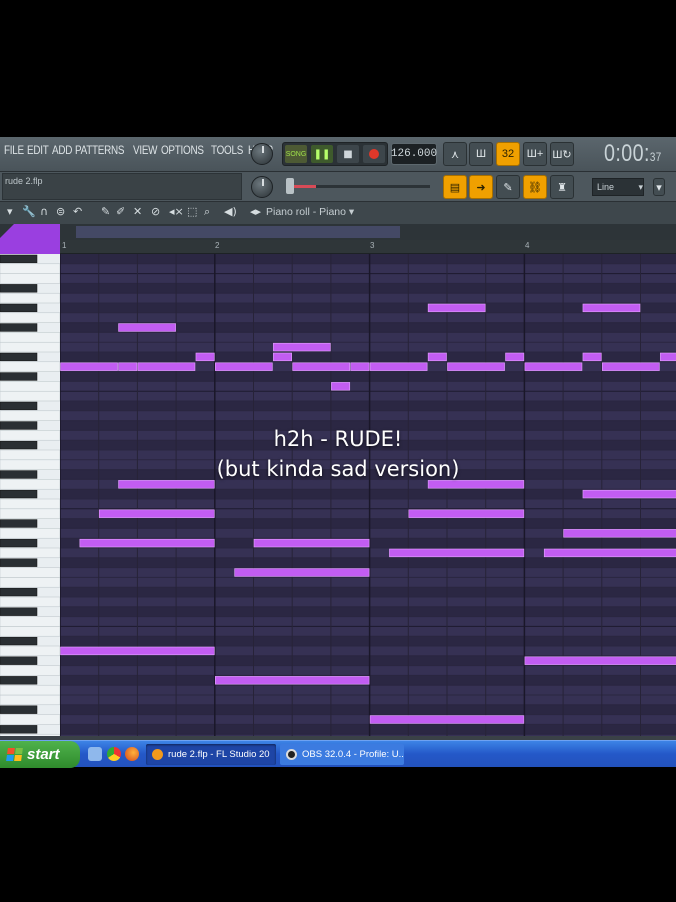 This screenshot has width=676, height=902. I want to click on playback-icon: ⊜, so click(60, 211).